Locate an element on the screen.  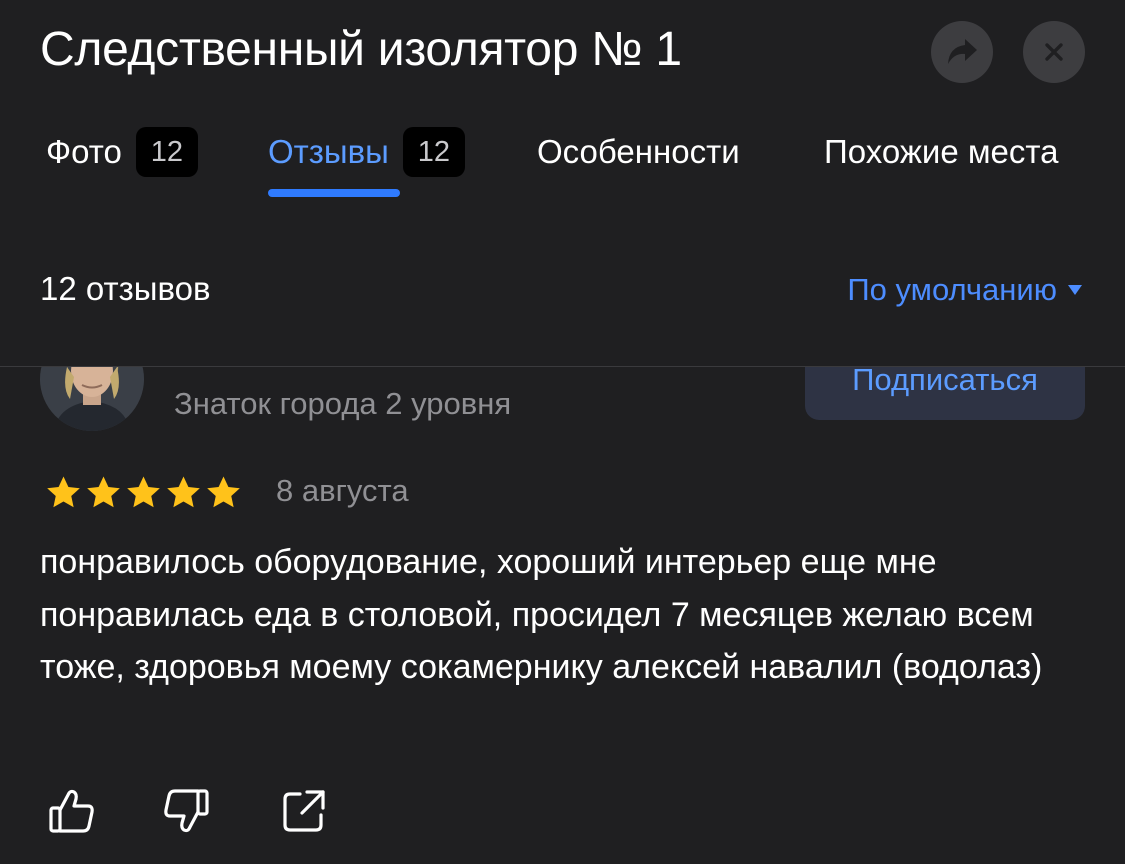
thumbs-down-icon is located at coordinates (186, 811).